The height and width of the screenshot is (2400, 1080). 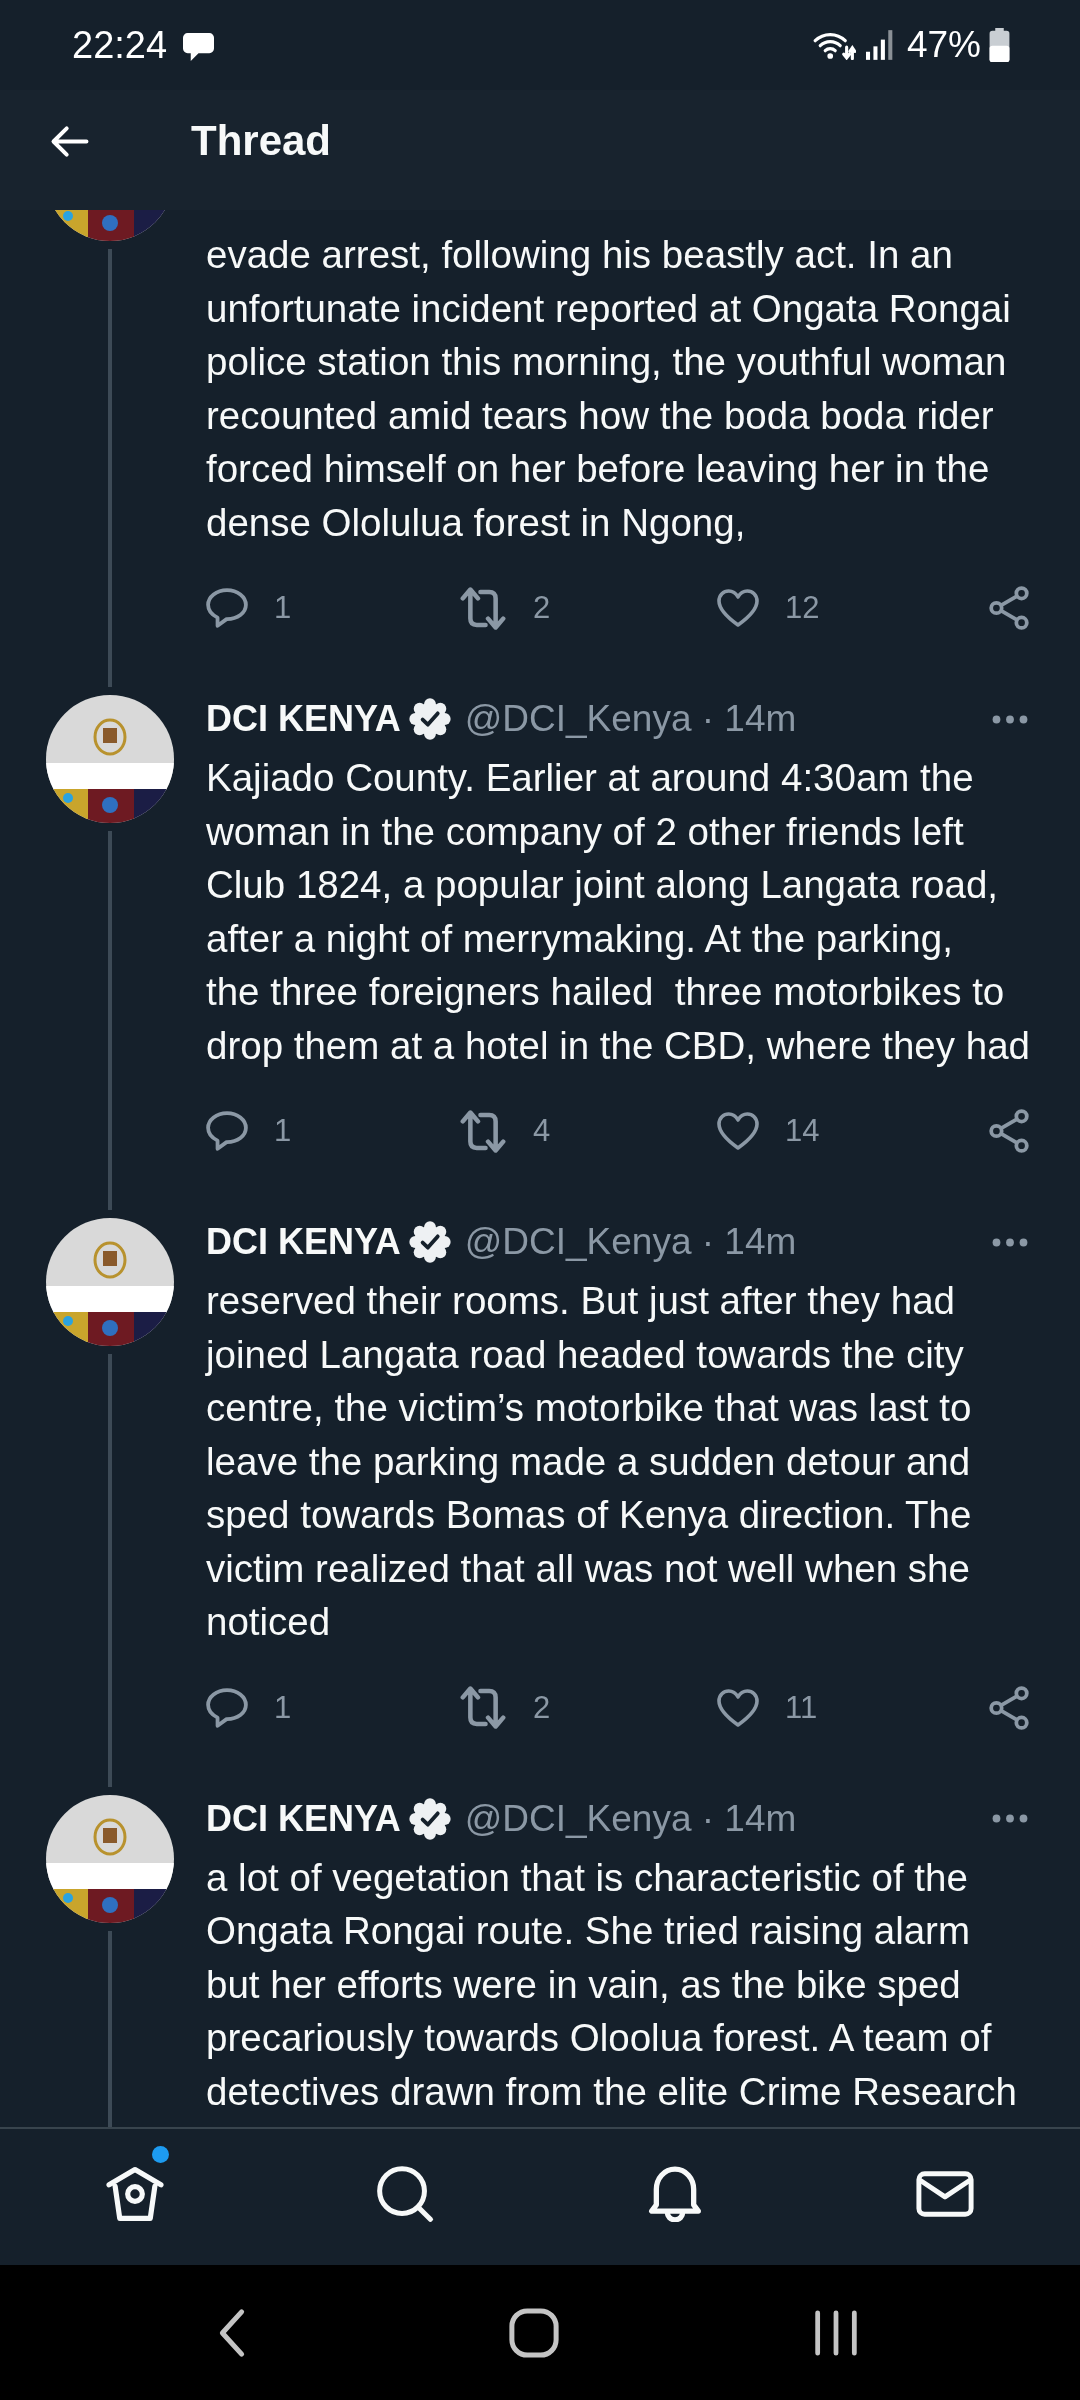 I want to click on signal-icon, so click(x=879, y=45).